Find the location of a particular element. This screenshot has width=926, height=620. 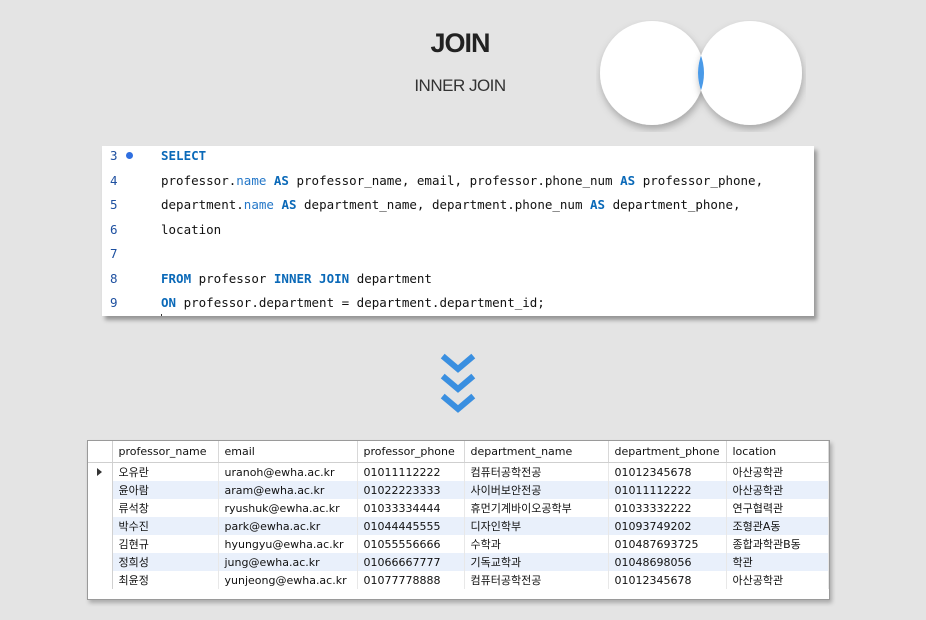

statement-marker-icon is located at coordinates (129, 155).